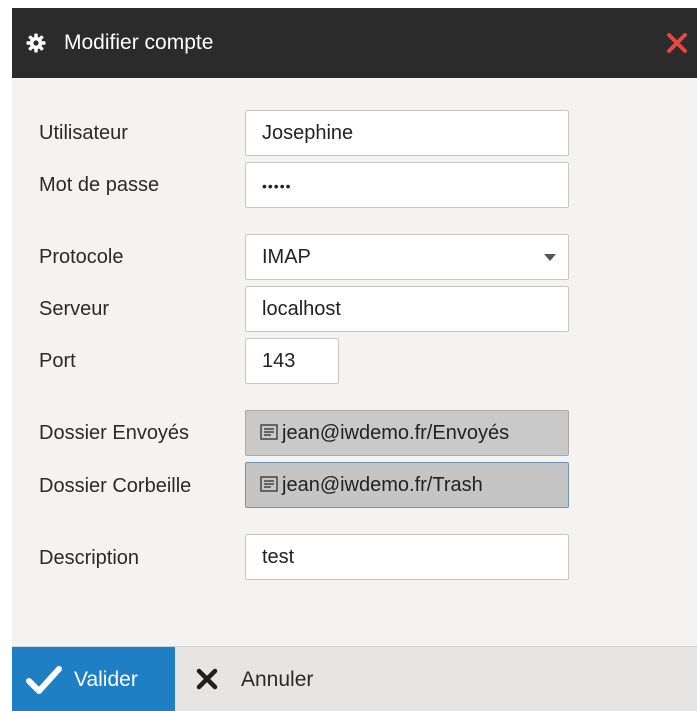 The height and width of the screenshot is (711, 697). Describe the element at coordinates (382, 485) in the screenshot. I see `trash-folder-value: jean@iwdemo.fr/Trash` at that location.